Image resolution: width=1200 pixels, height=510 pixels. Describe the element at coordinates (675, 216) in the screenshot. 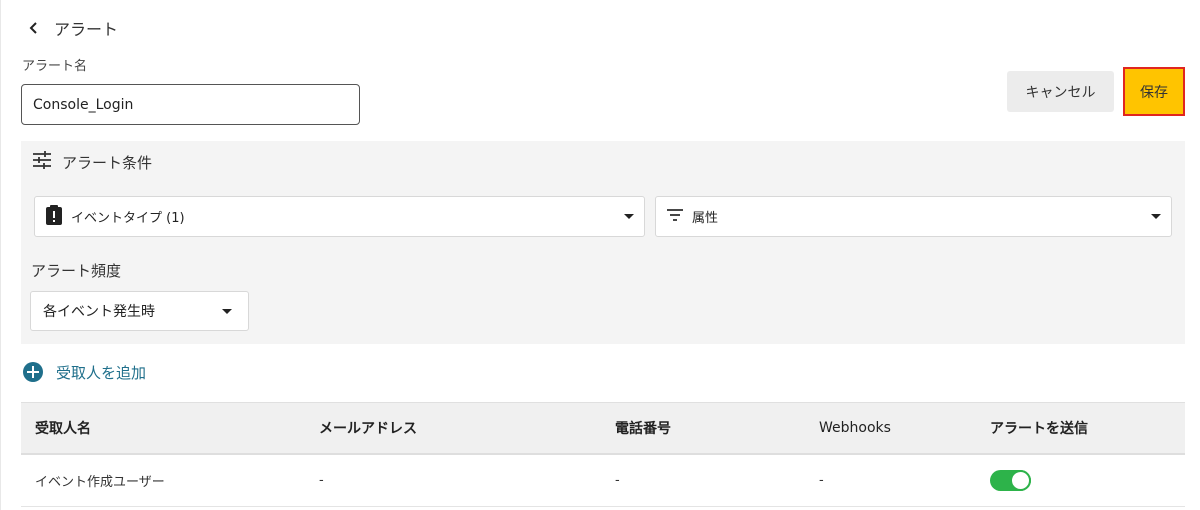

I see `filter-icon` at that location.